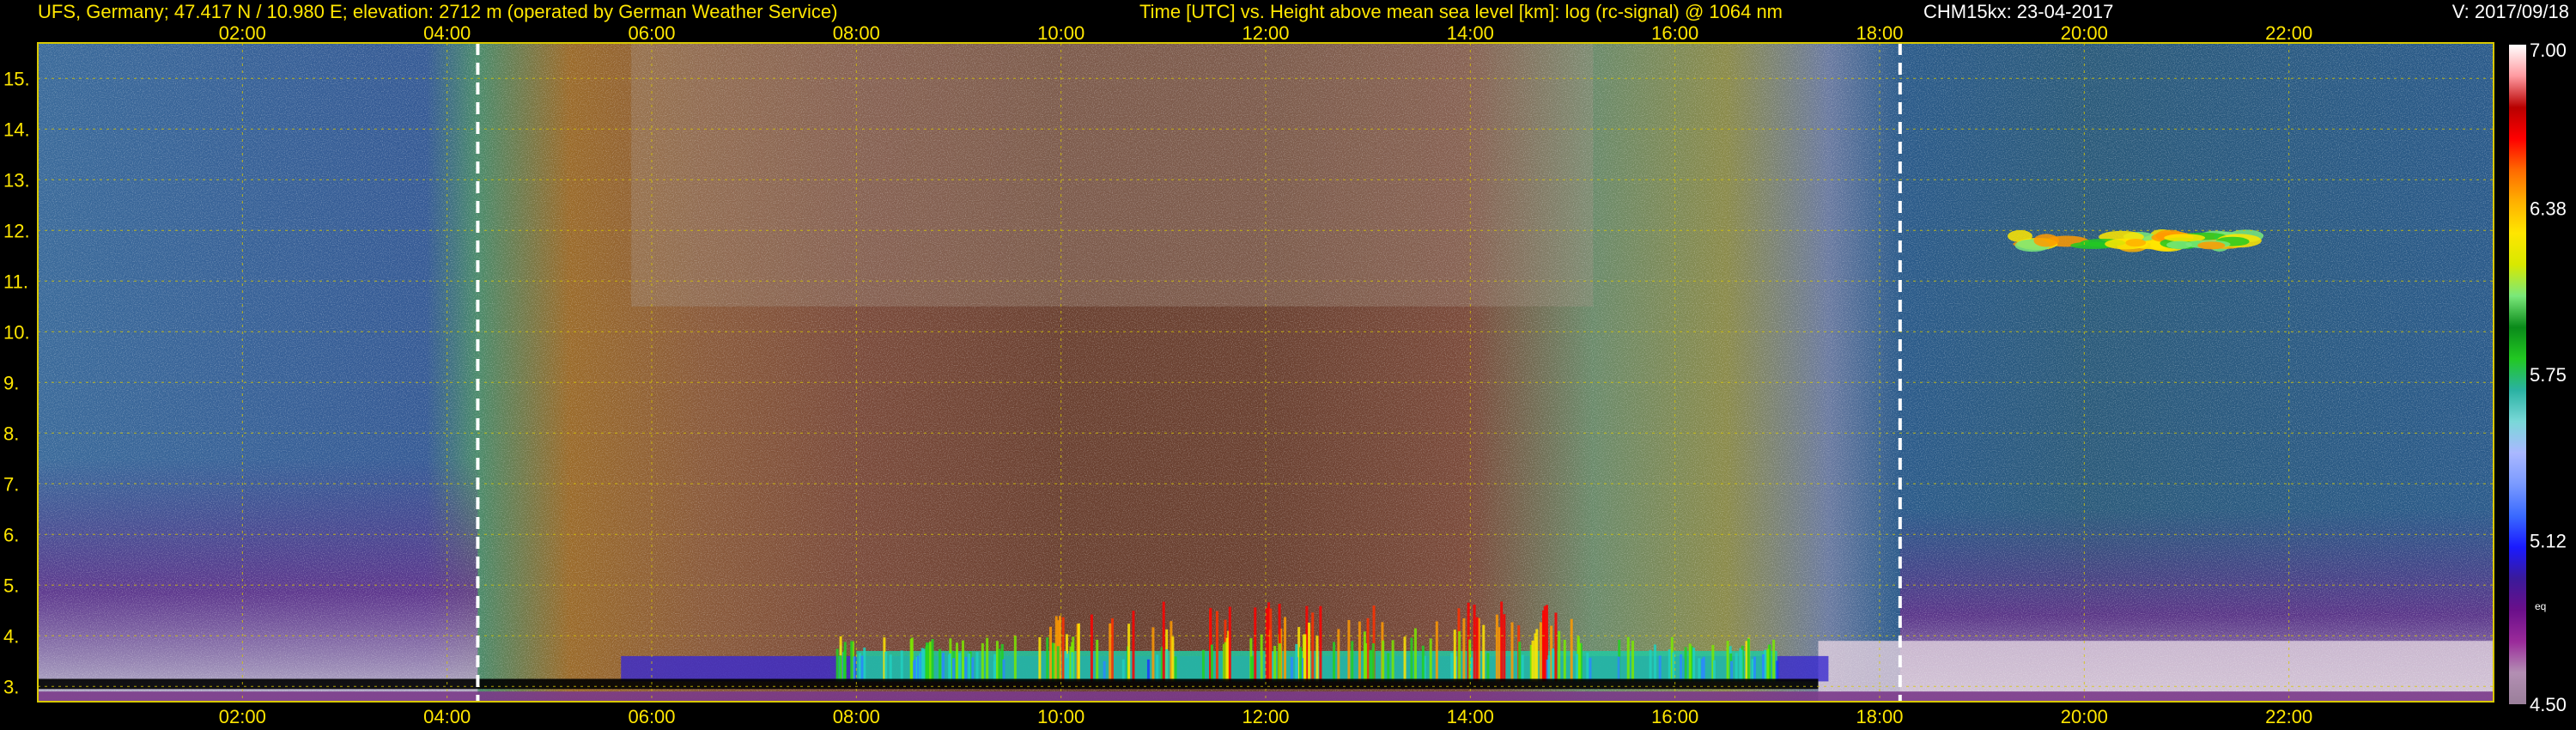 The image size is (2576, 730). Describe the element at coordinates (16, 180) in the screenshot. I see `y-tick-label: 13.` at that location.